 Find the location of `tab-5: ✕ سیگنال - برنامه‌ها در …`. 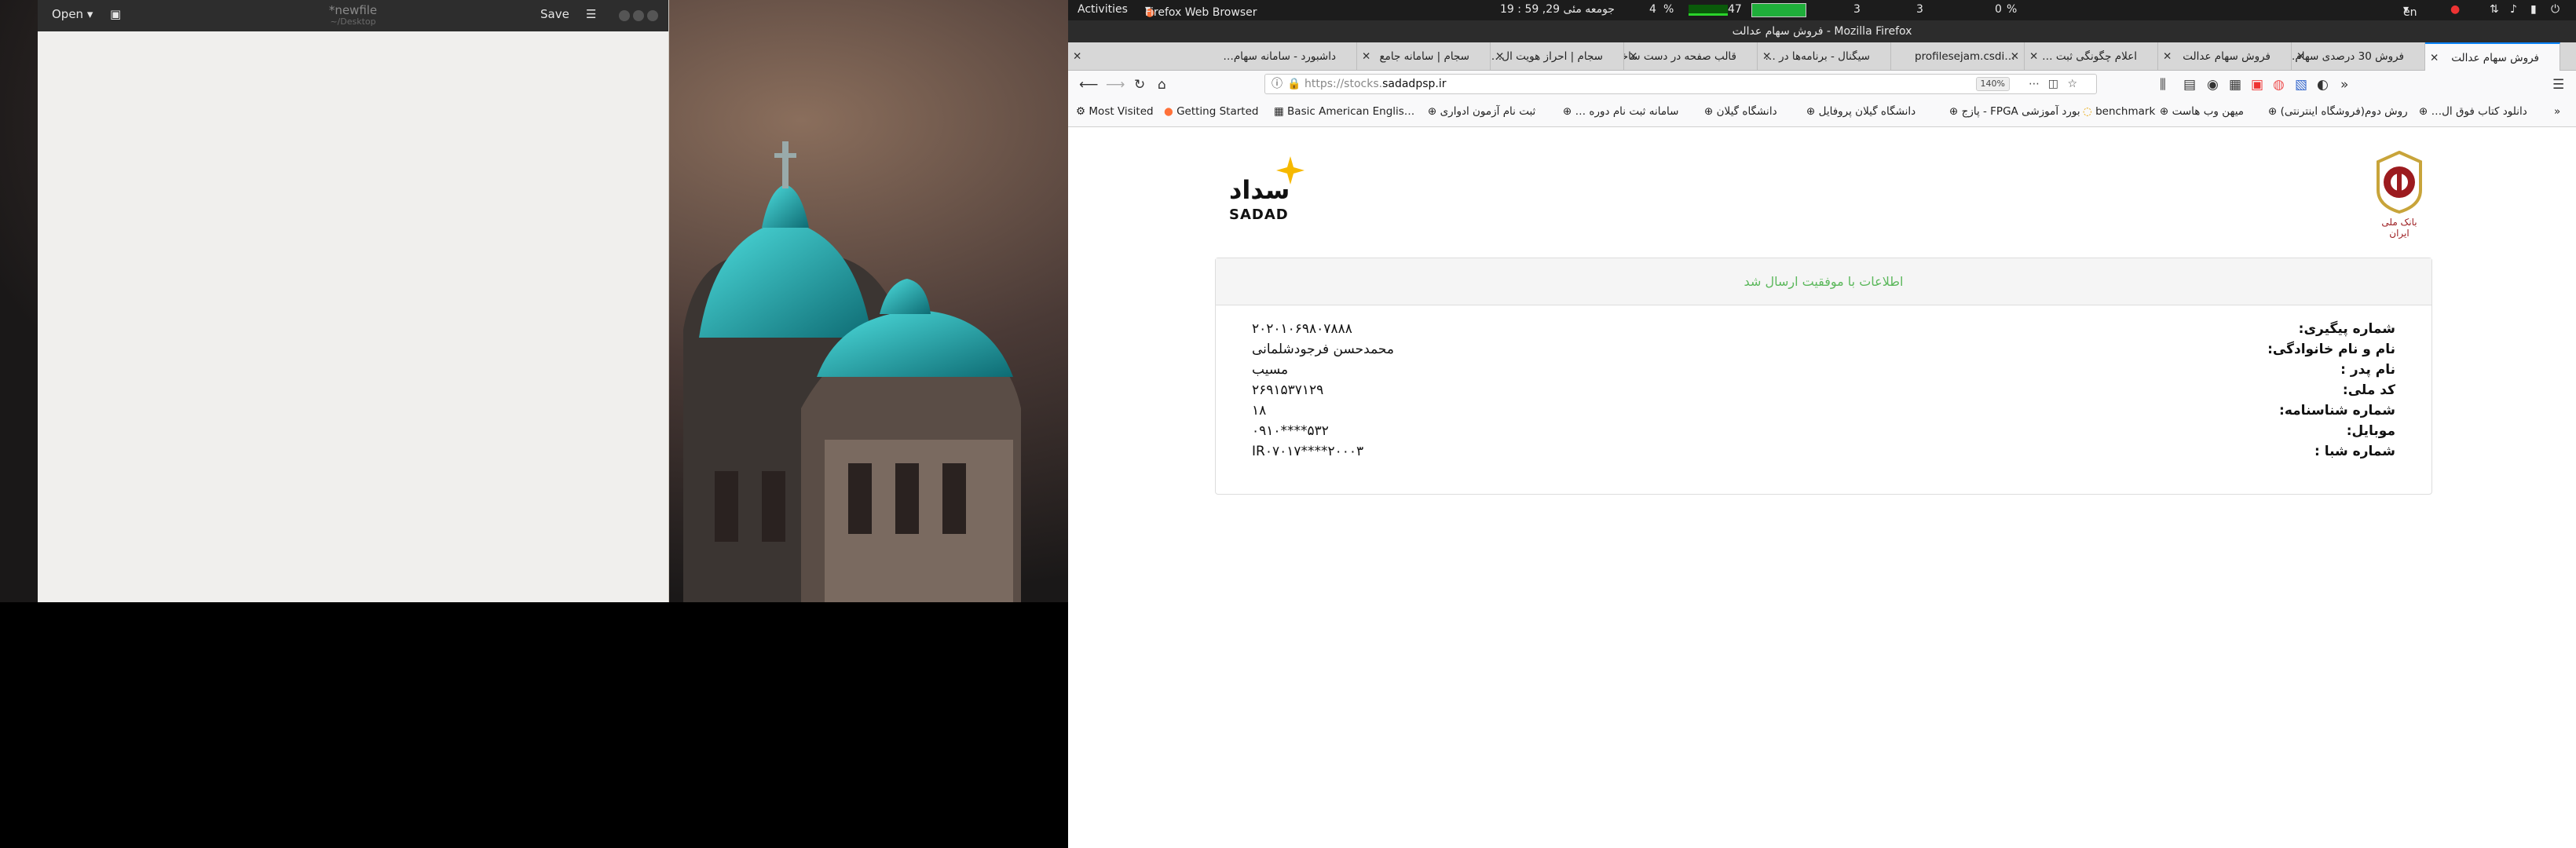

tab-5: ✕ سیگنال - برنامه‌ها در … is located at coordinates (1824, 56).